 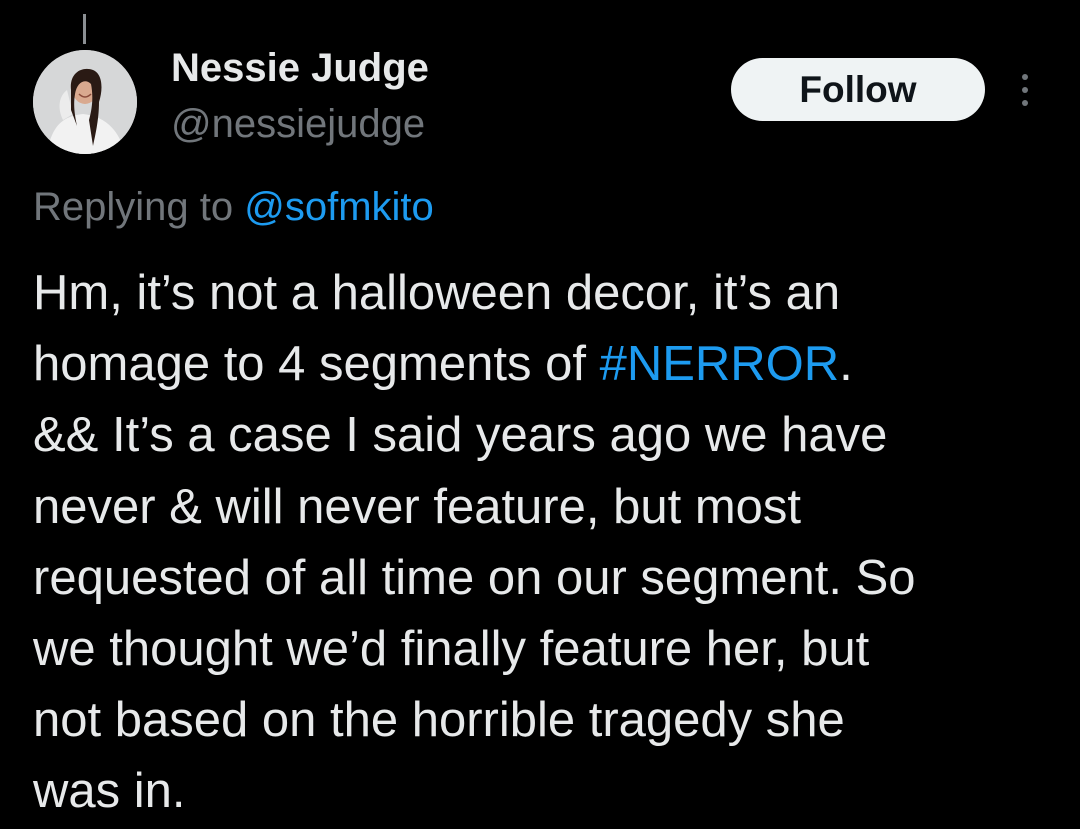 I want to click on replying-to-label: Replying to, so click(x=139, y=207).